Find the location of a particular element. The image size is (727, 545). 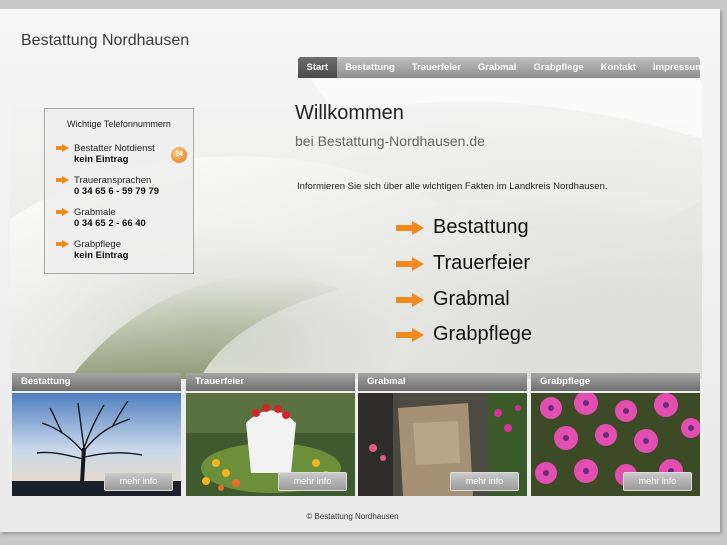

phone-value: 0 34 65 6 - 59 79 79 is located at coordinates (117, 191).